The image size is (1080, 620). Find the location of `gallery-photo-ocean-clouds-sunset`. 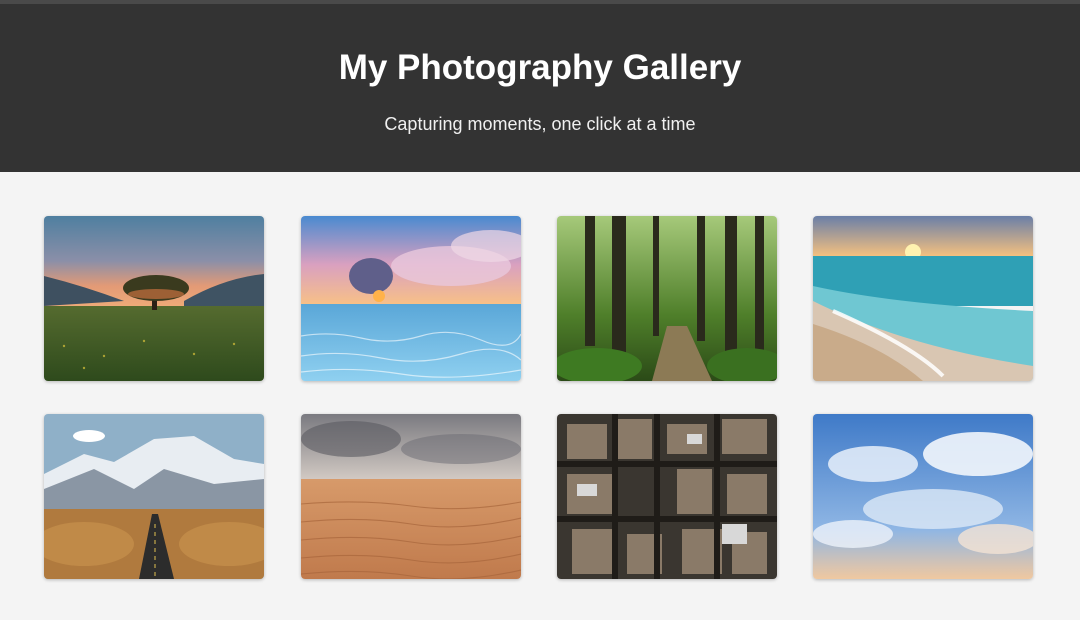

gallery-photo-ocean-clouds-sunset is located at coordinates (411, 298).